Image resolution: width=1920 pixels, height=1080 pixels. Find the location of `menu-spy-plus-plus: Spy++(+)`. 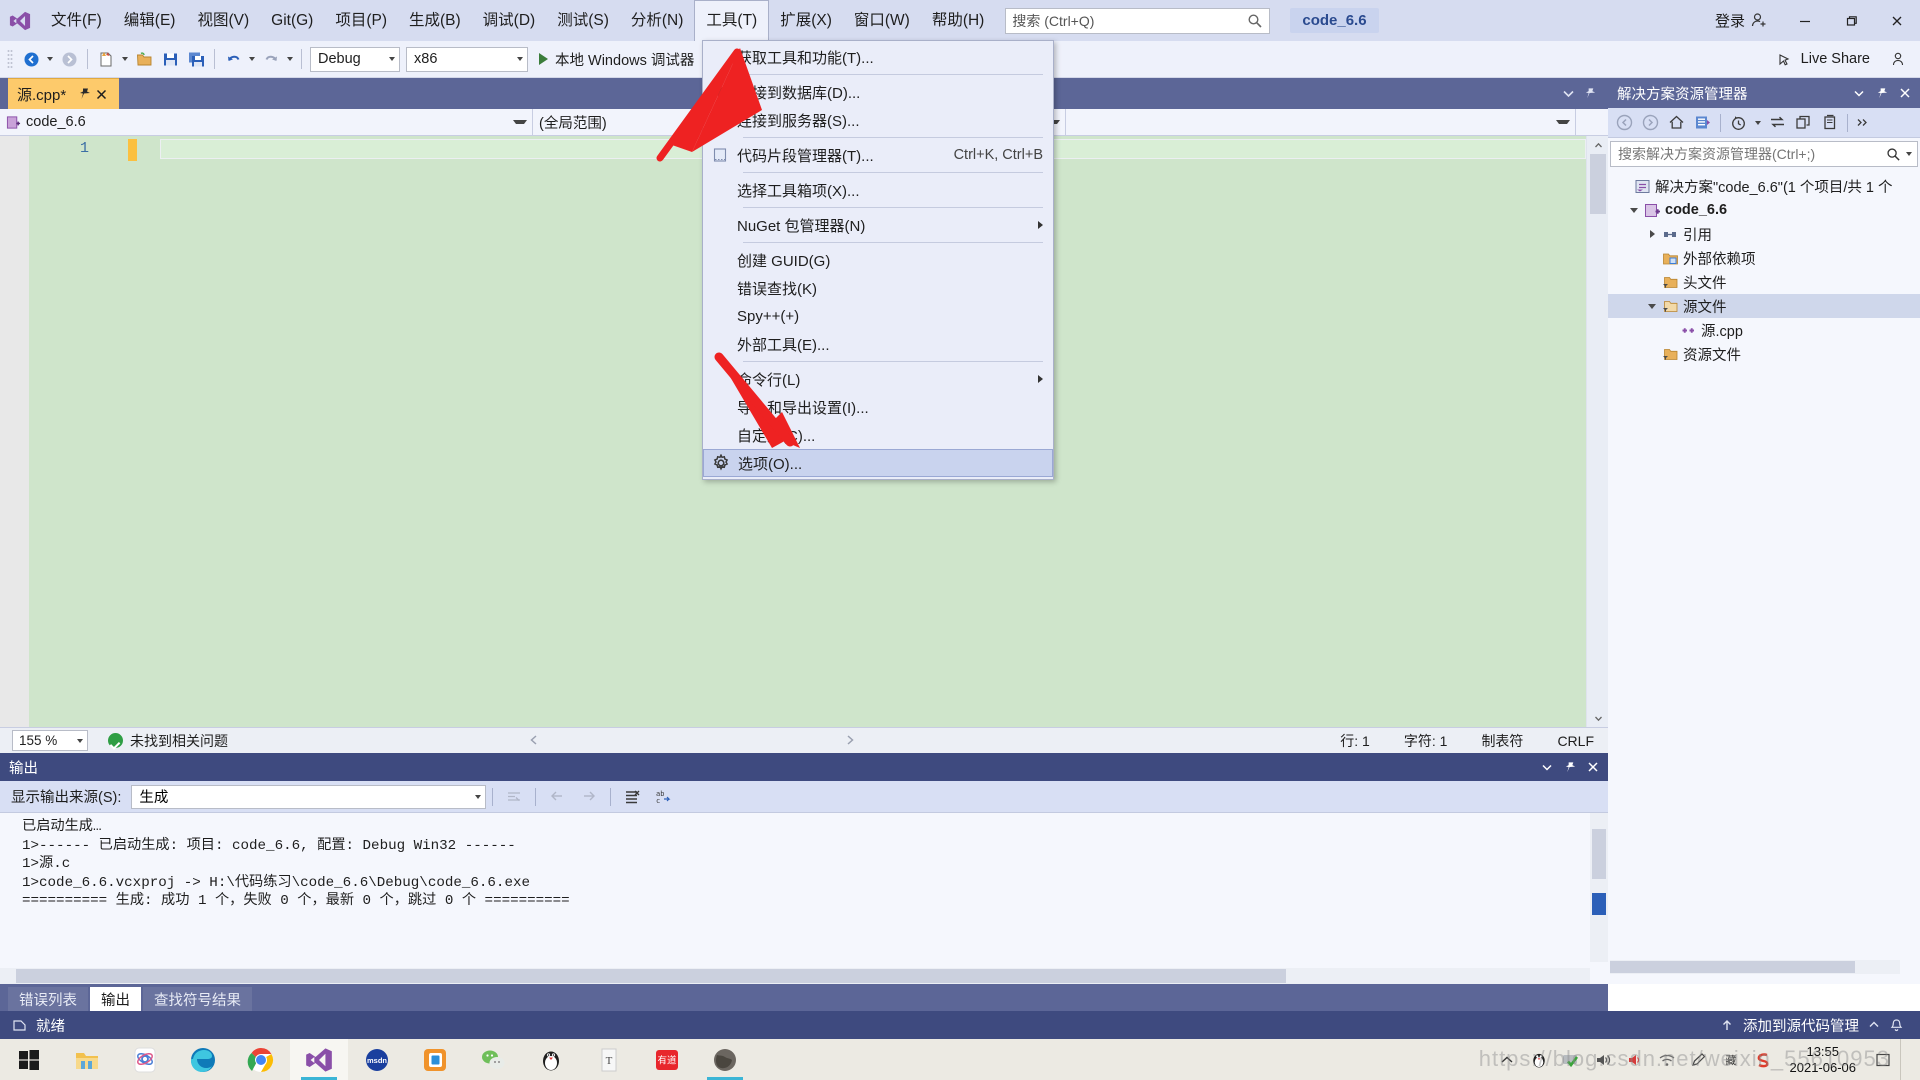

menu-spy-plus-plus: Spy++(+) is located at coordinates (878, 316).